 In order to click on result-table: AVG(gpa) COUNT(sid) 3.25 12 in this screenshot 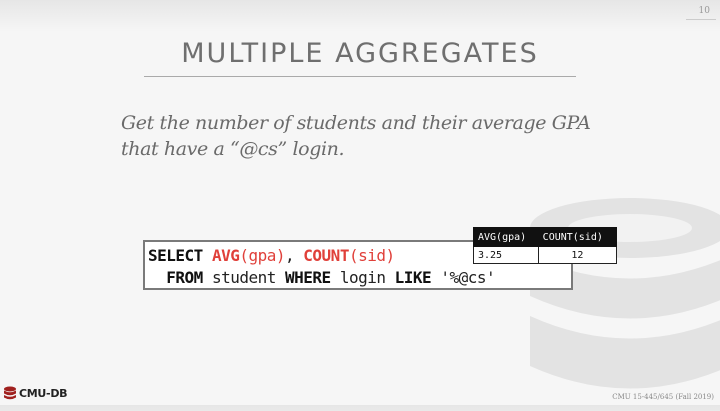, I will do `click(545, 245)`.